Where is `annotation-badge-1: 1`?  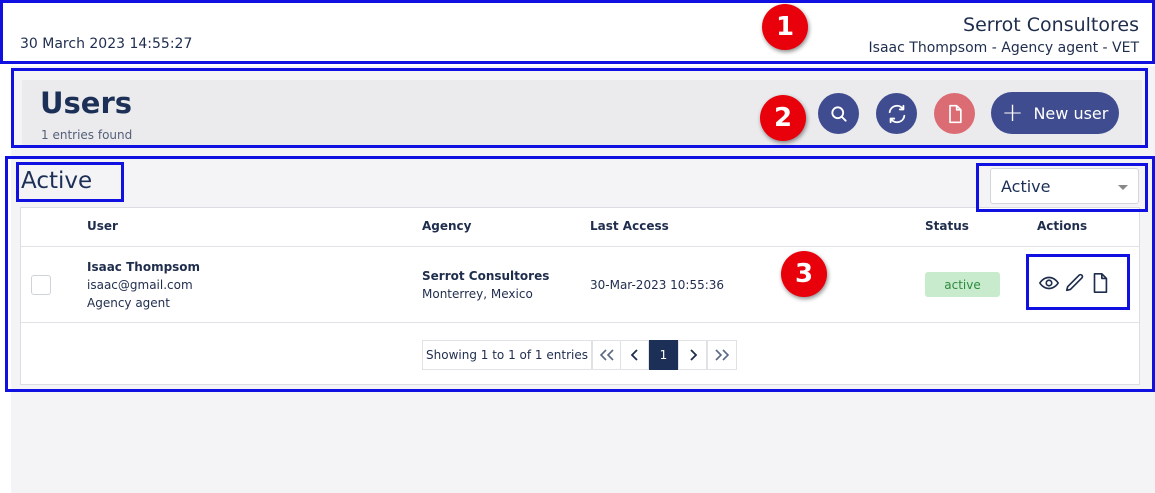 annotation-badge-1: 1 is located at coordinates (785, 27).